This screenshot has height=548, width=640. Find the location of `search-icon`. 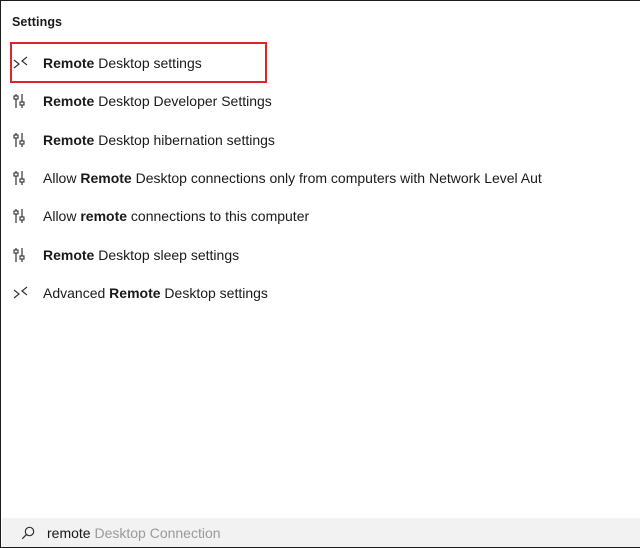

search-icon is located at coordinates (29, 533).